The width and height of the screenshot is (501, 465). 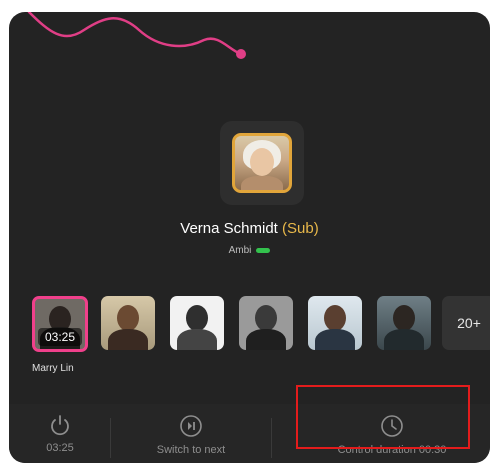 I want to click on member-4-torso, so click(x=266, y=339).